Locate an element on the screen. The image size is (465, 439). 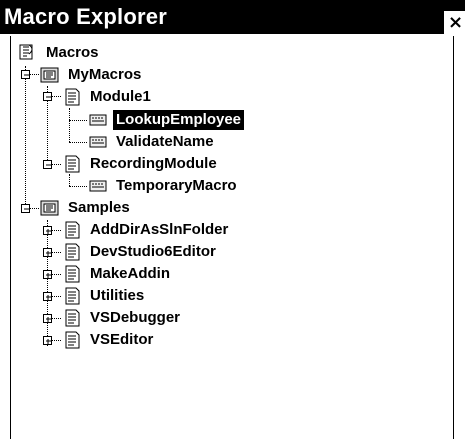
tree-node-vseditor: VSEditor is located at coordinates (108, 340).